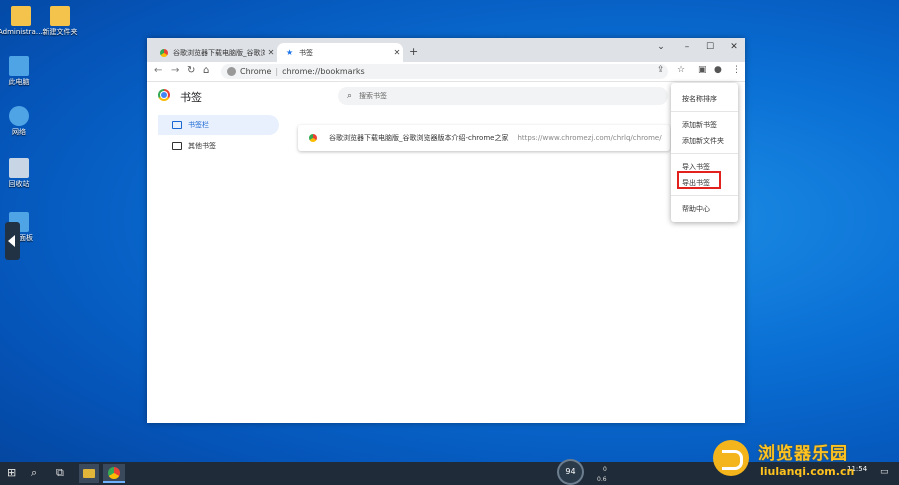 The height and width of the screenshot is (485, 899). Describe the element at coordinates (340, 52) in the screenshot. I see `tab-bookmarks: ★ 书签 ✕` at that location.